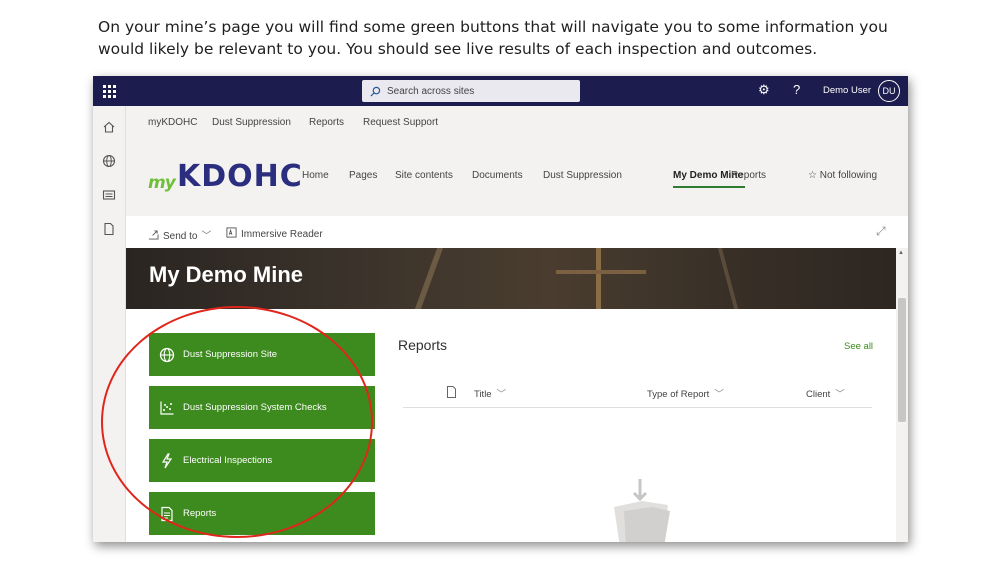 The image size is (1000, 563). I want to click on command-bar: Send to ﹀ Immersive Reader ⤢, so click(517, 232).